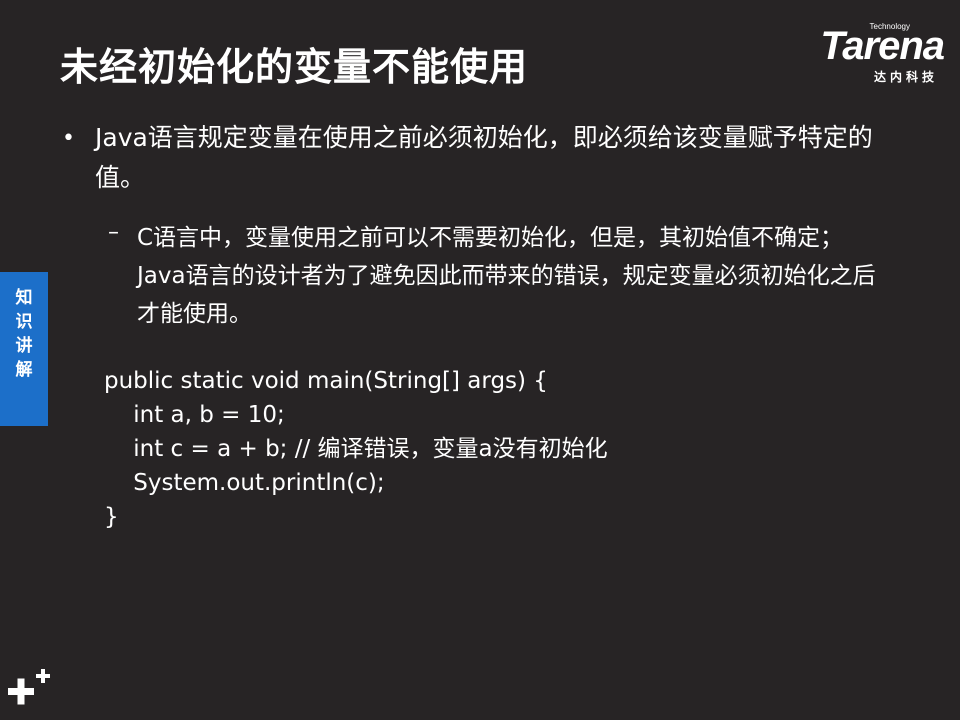 Image resolution: width=960 pixels, height=720 pixels. What do you see at coordinates (905, 77) in the screenshot?
I see `logo-chinese-name: 达内科技` at bounding box center [905, 77].